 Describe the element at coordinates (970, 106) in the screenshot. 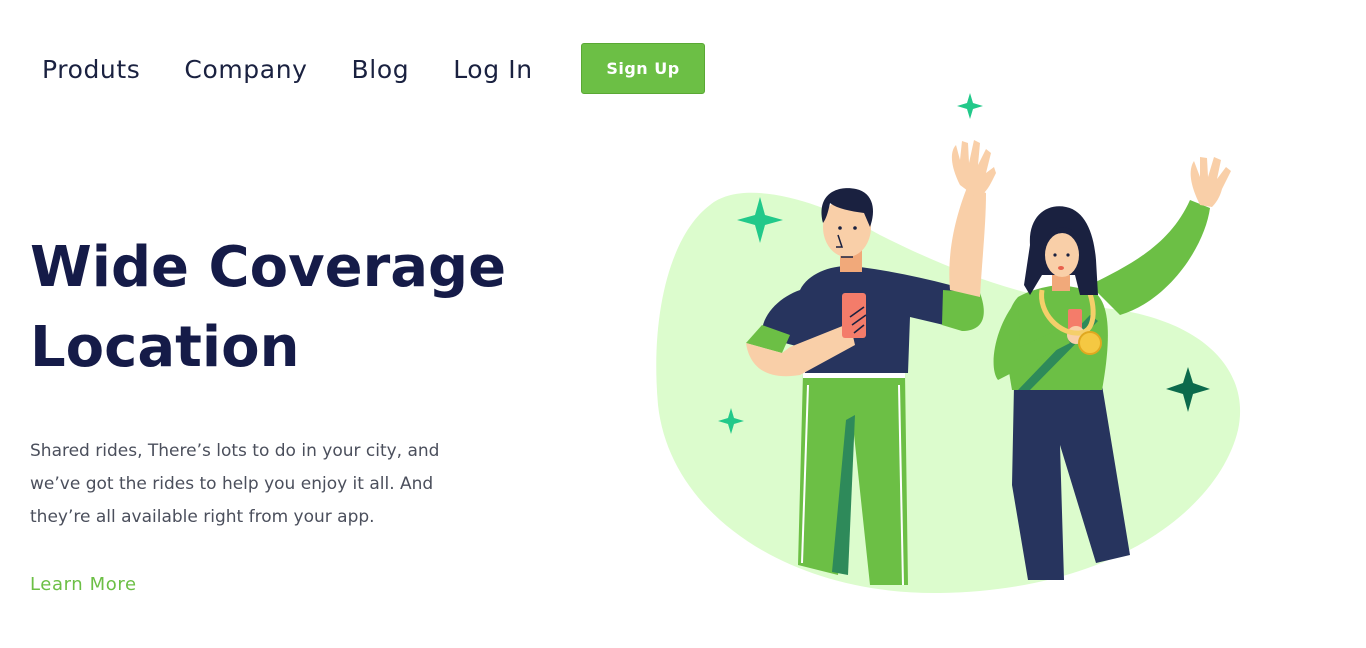

I see `sparkle-icon-top` at that location.